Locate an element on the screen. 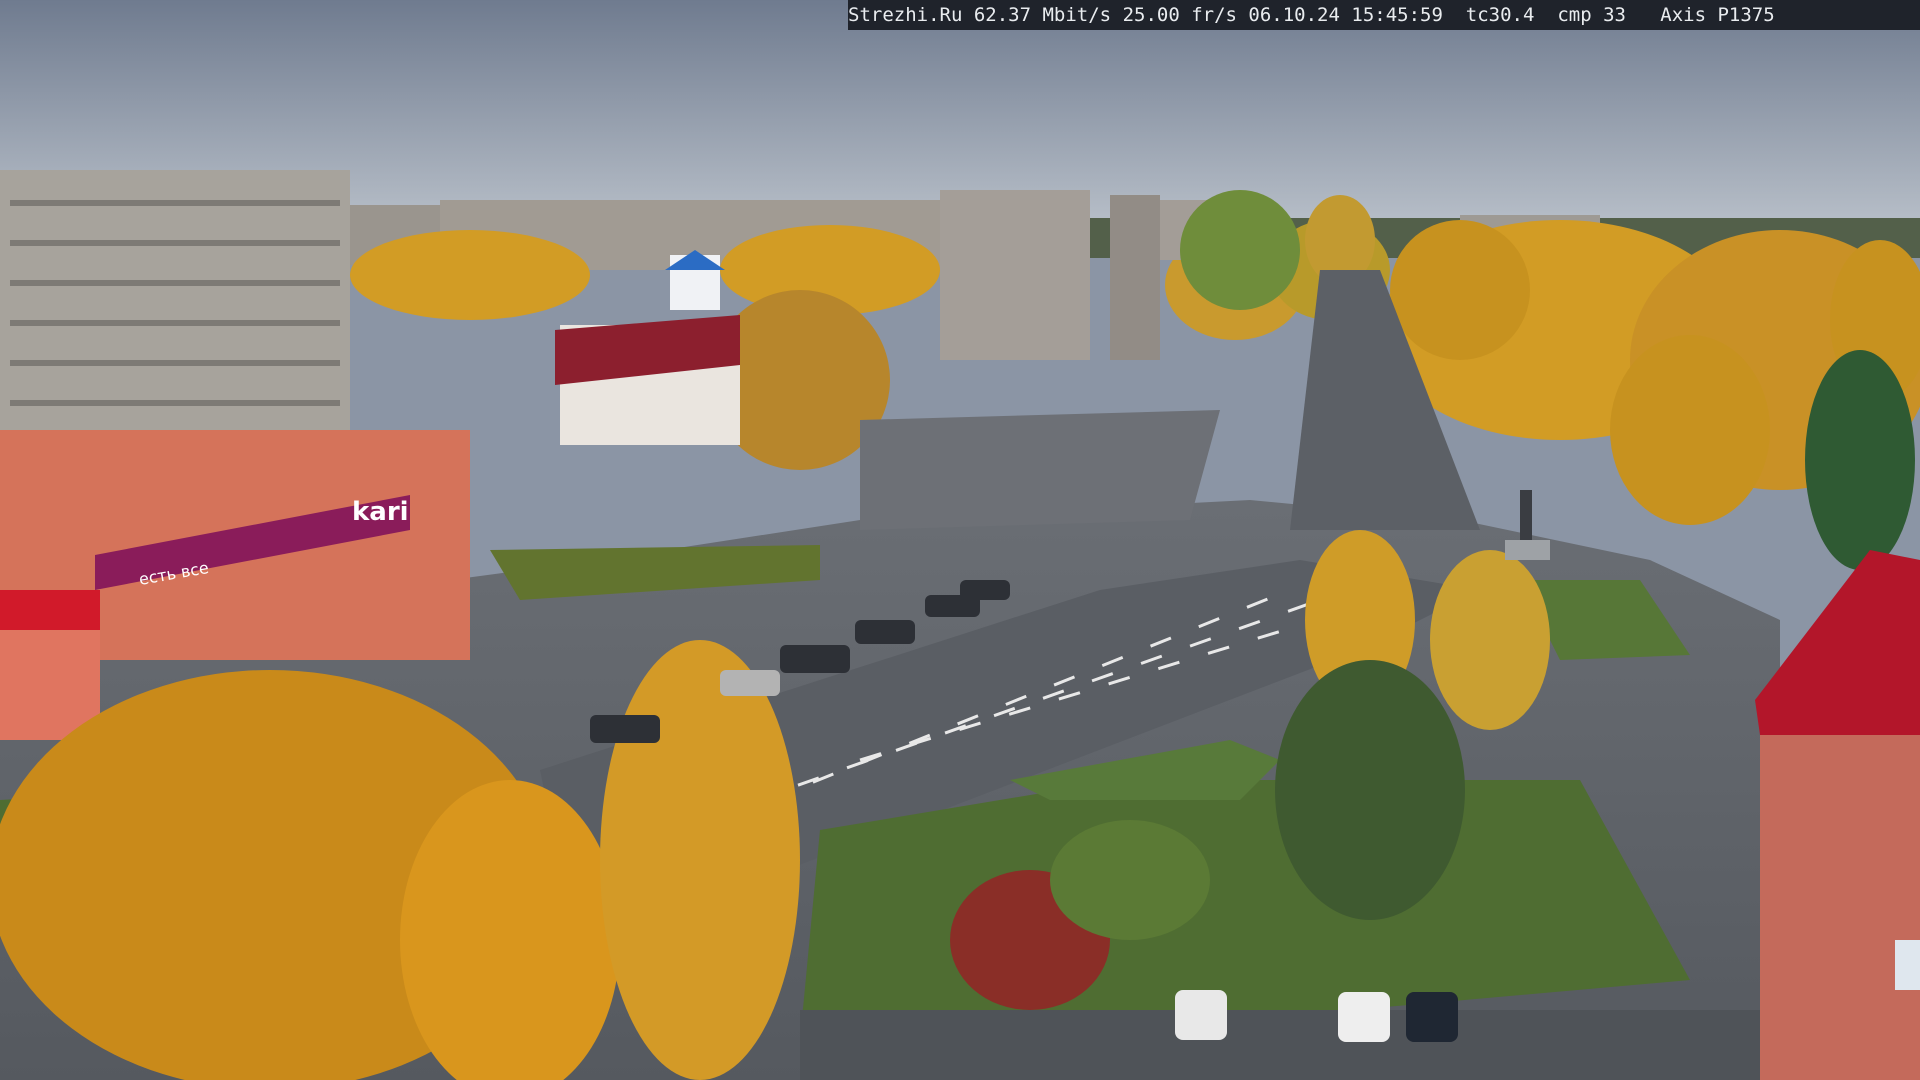 Image resolution: width=1920 pixels, height=1080 pixels. store-logo: kari is located at coordinates (380, 512).